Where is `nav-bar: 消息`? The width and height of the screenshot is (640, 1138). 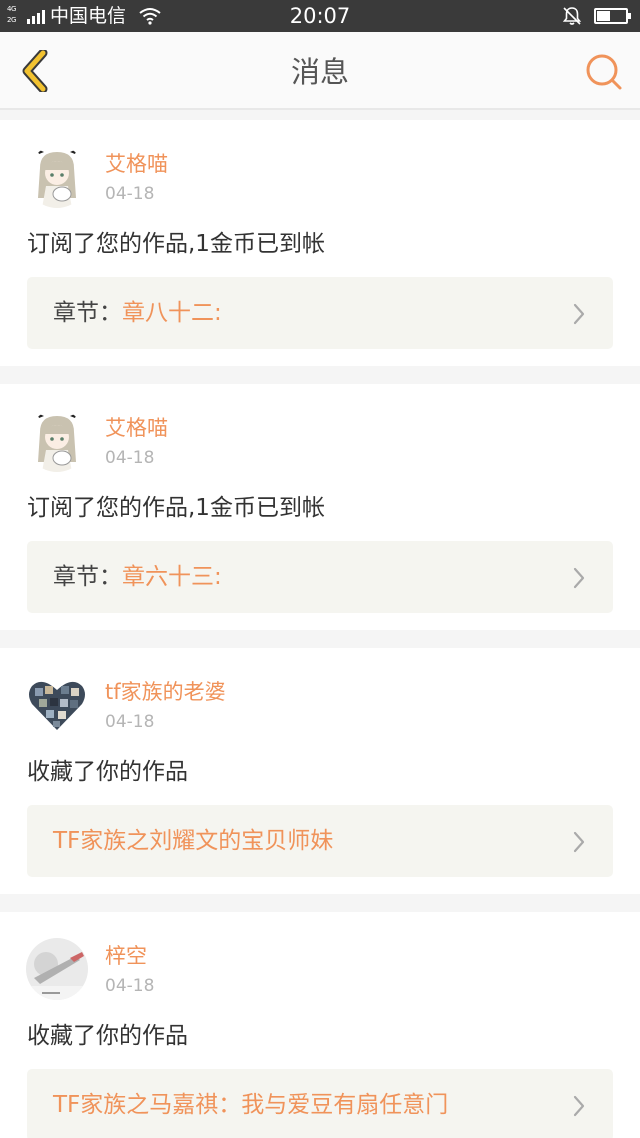 nav-bar: 消息 is located at coordinates (320, 71).